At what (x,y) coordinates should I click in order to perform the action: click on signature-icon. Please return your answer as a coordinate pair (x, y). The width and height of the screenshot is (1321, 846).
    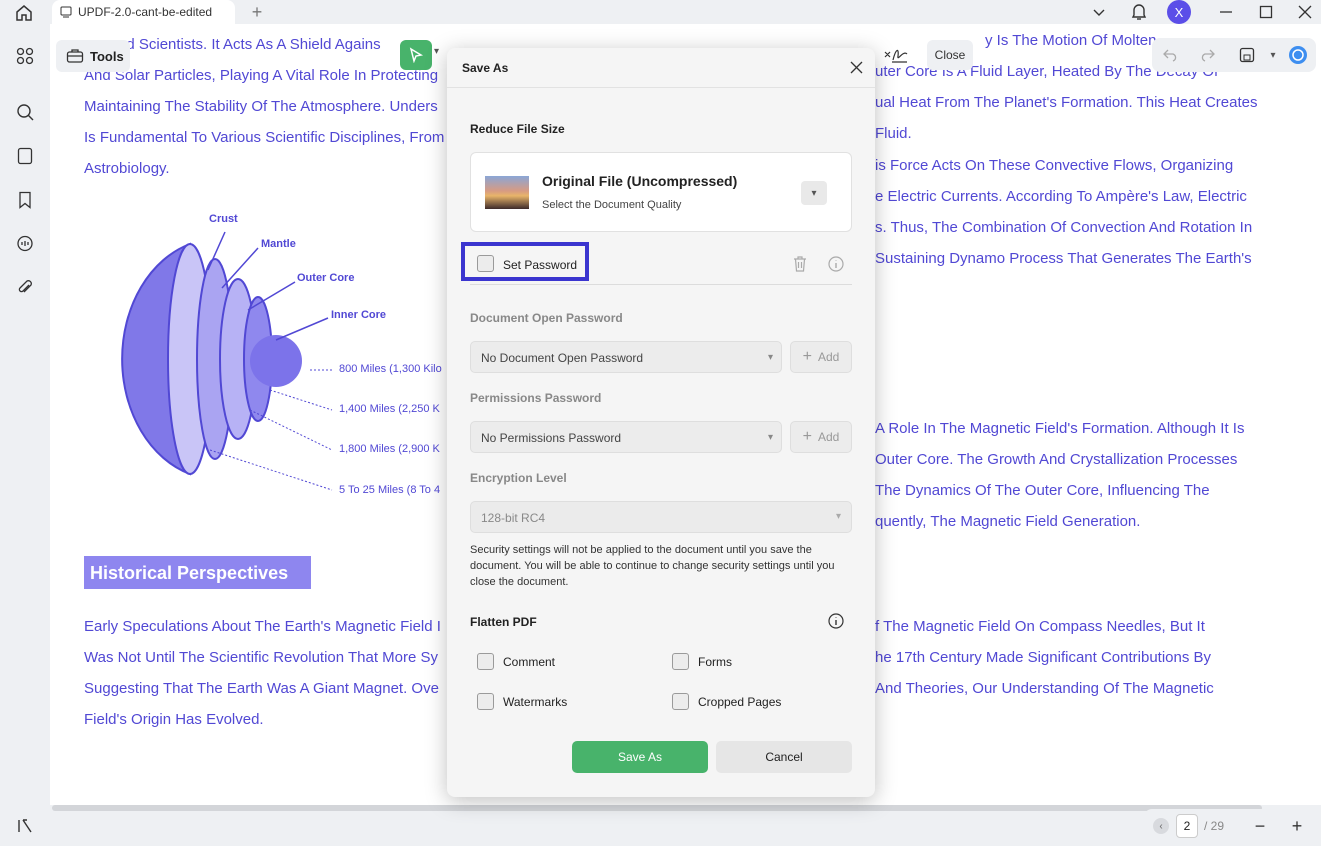
    Looking at the image, I should click on (896, 55).